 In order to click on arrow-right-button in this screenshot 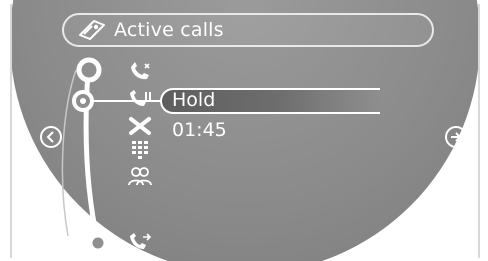, I will do `click(456, 137)`.